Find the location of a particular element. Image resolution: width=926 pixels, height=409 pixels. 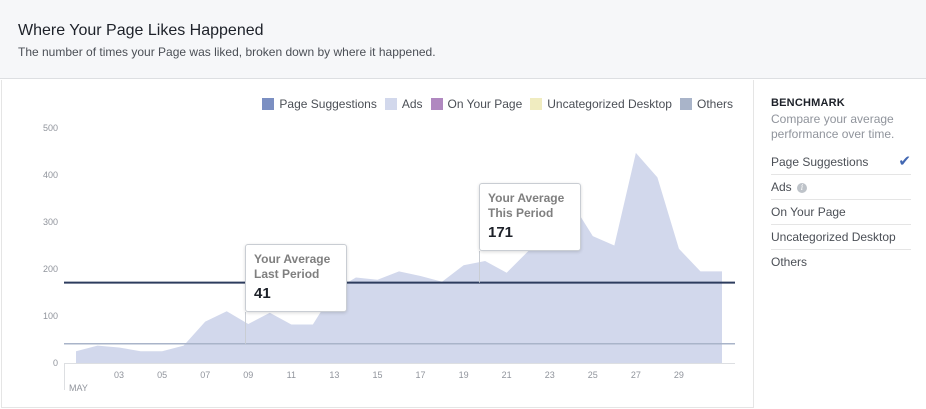

y-tick-label: 100 is located at coordinates (50, 316).